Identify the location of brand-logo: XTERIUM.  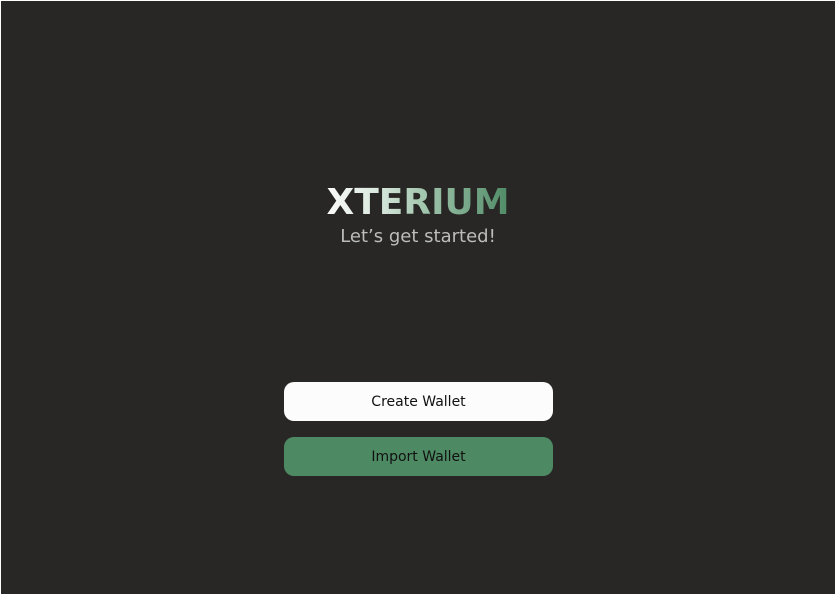
(418, 203).